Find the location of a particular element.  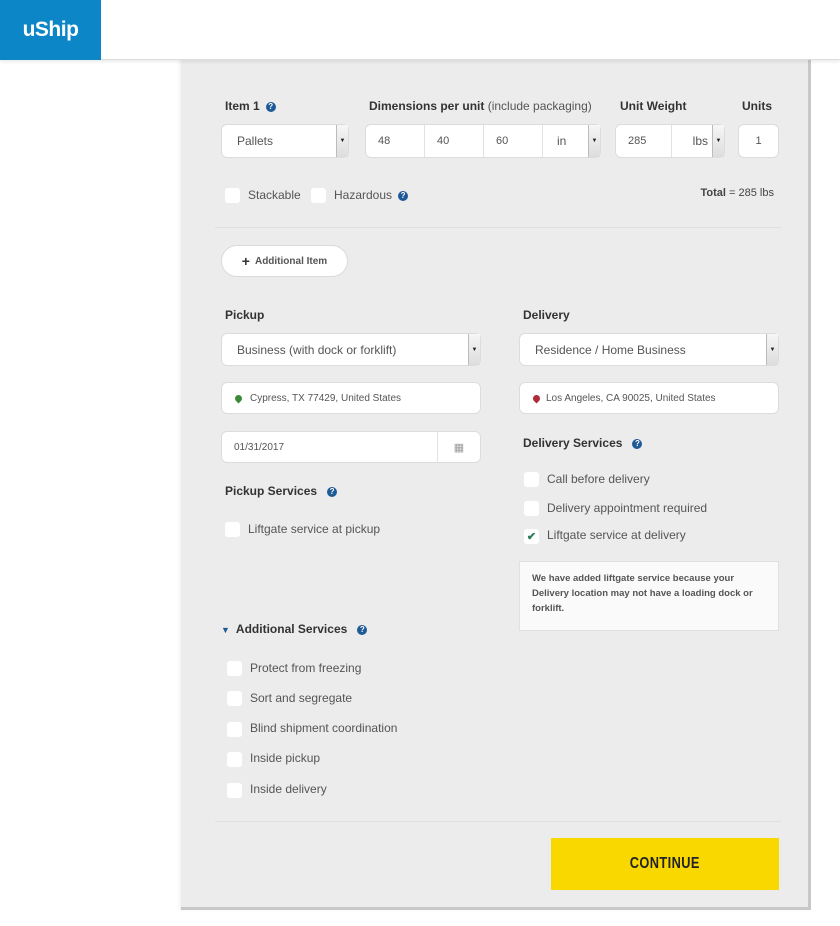

liftgate-pickup-checkbox is located at coordinates (232, 529).